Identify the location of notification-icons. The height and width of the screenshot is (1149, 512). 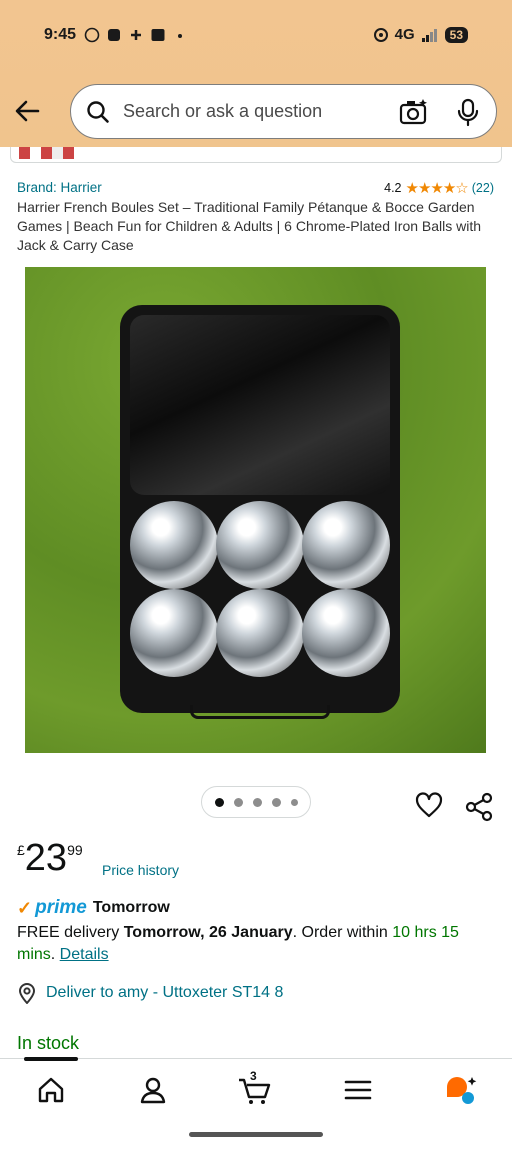
(136, 35).